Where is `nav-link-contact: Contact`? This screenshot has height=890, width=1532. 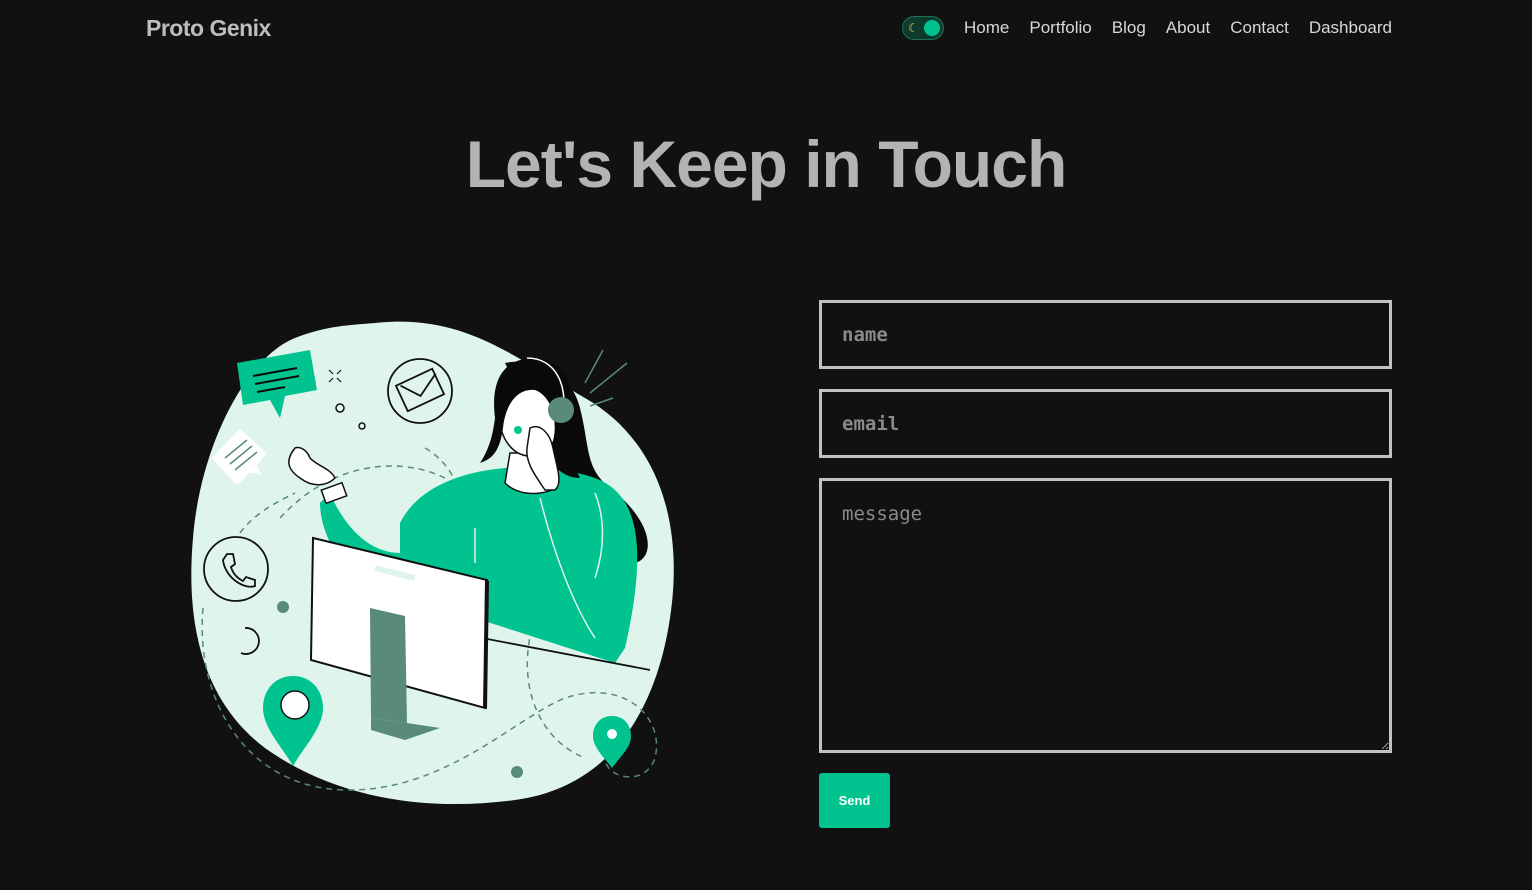
nav-link-contact: Contact is located at coordinates (1259, 28).